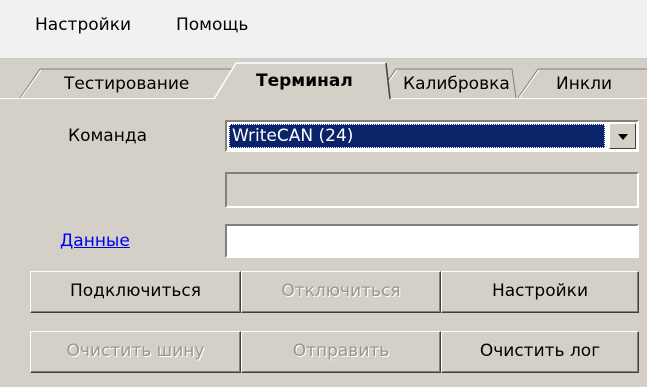  I want to click on data-link: Данные, so click(95, 241).